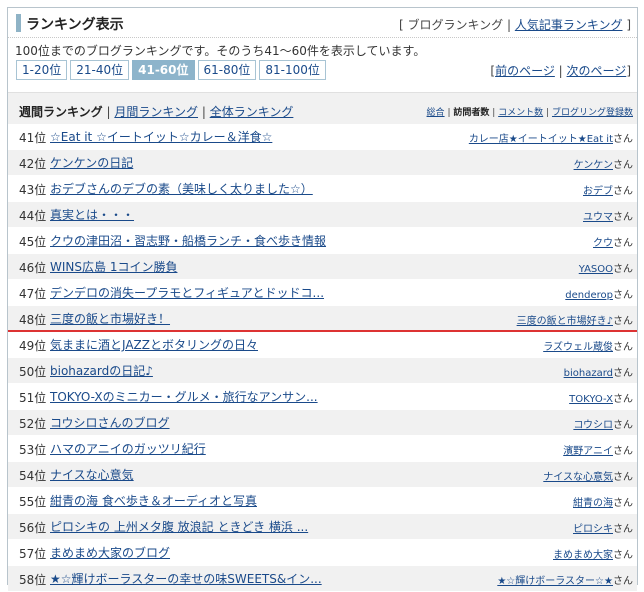 This screenshot has height=592, width=644. I want to click on author-name: ユウマさん, so click(608, 217).